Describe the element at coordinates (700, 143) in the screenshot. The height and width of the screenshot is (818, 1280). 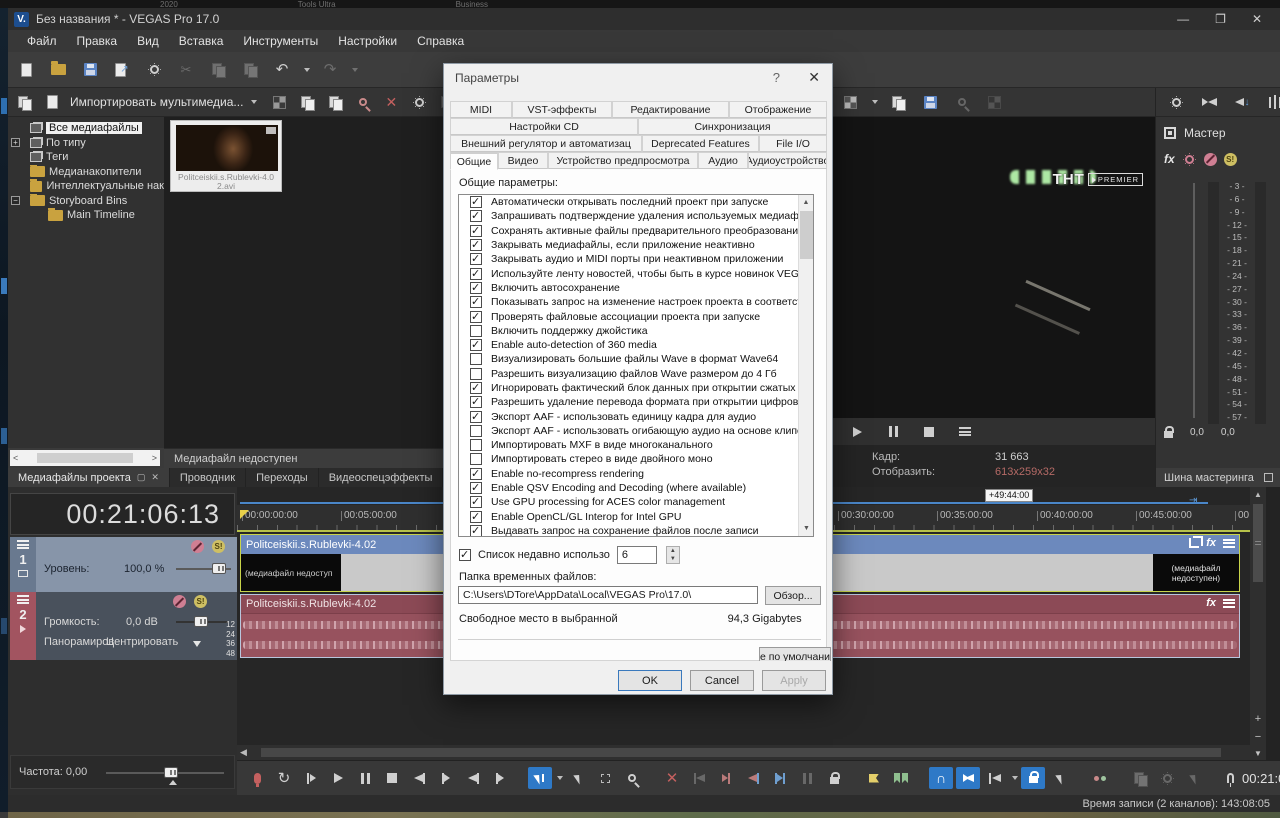
I see `tab-deprecated: Deprecated Features` at that location.